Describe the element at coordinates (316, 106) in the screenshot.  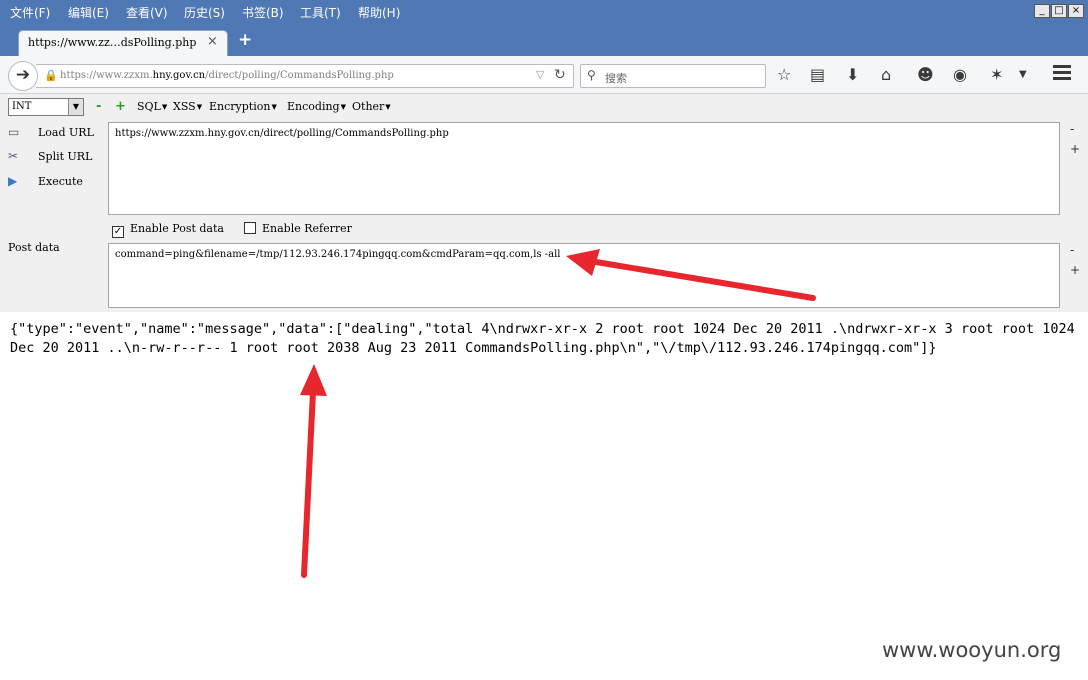
I see `menu-encoding: Encoding▼` at that location.